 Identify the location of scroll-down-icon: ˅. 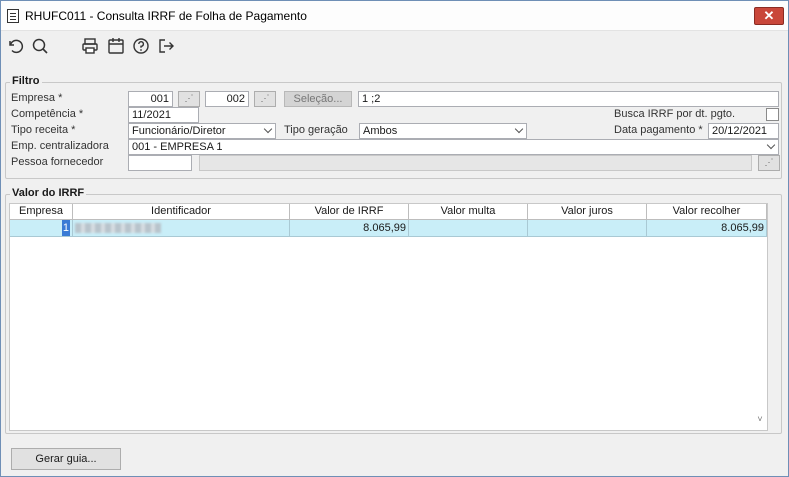
(760, 419).